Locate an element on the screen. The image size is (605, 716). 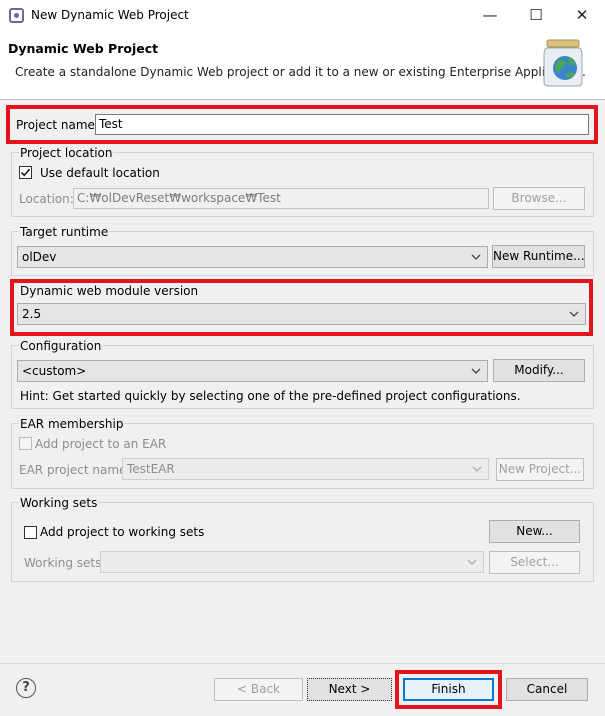
use-default-location-checkbox is located at coordinates (25, 172).